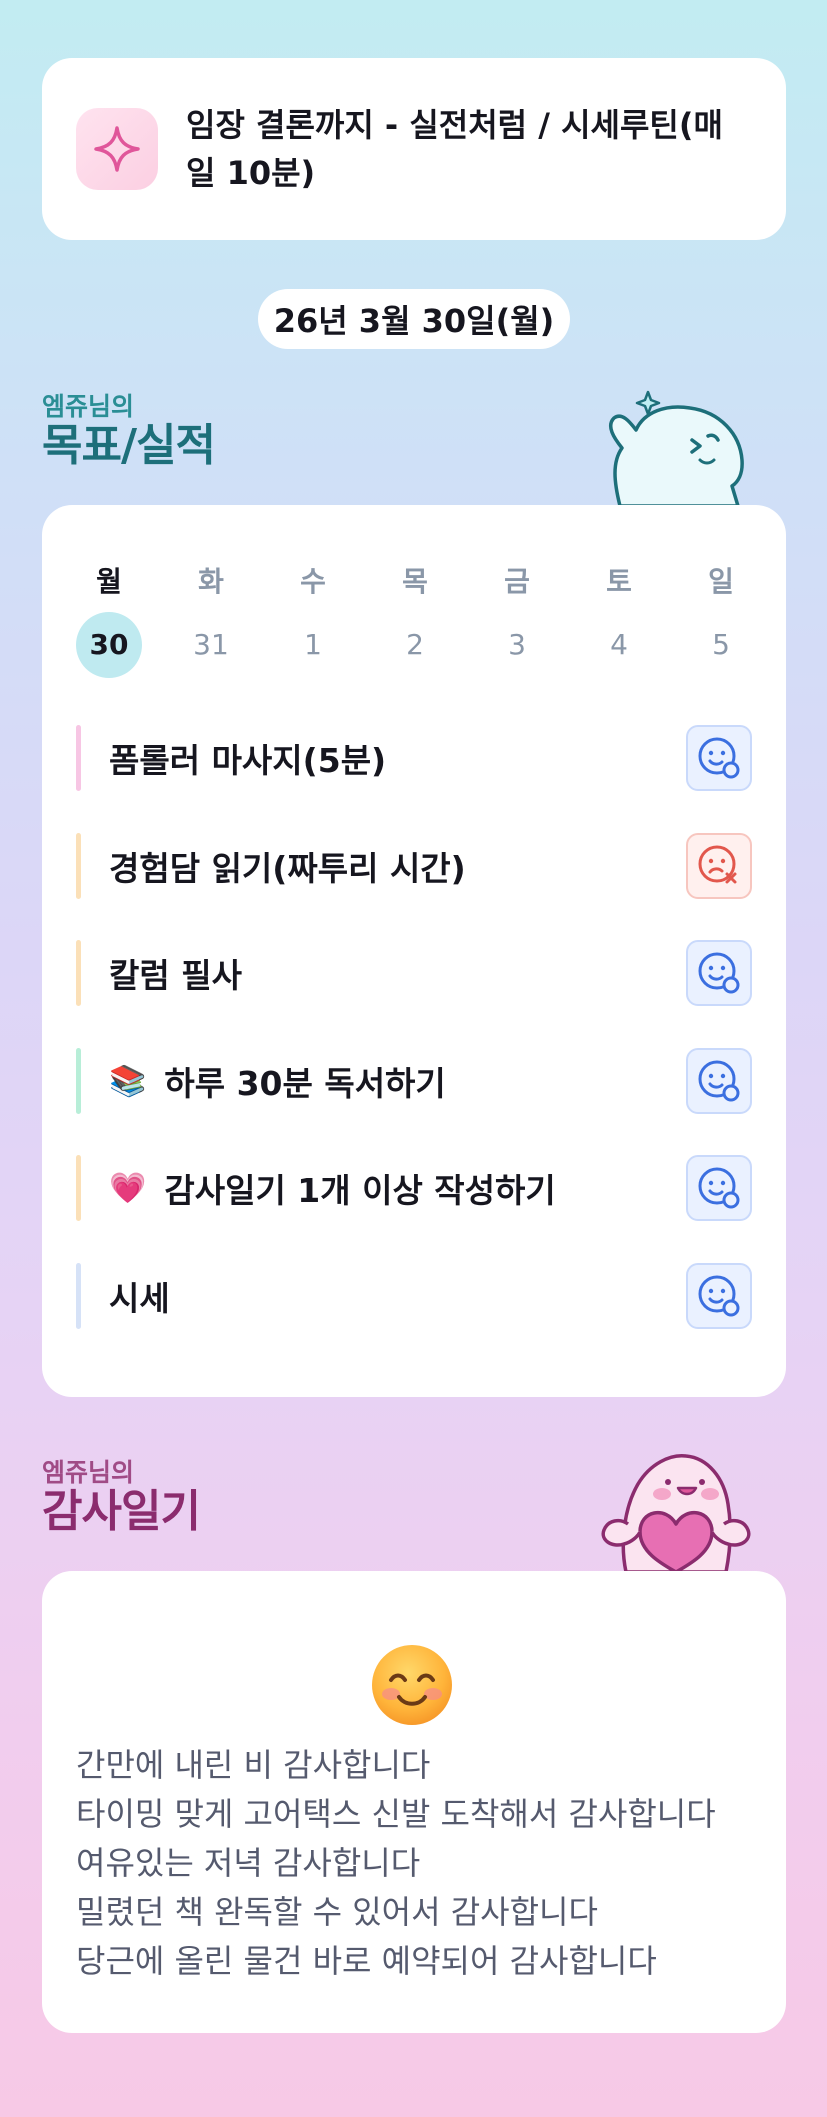 The image size is (827, 2117). What do you see at coordinates (287, 868) in the screenshot?
I see `task-text: 경험담 읽기(짜투리 시간)` at bounding box center [287, 868].